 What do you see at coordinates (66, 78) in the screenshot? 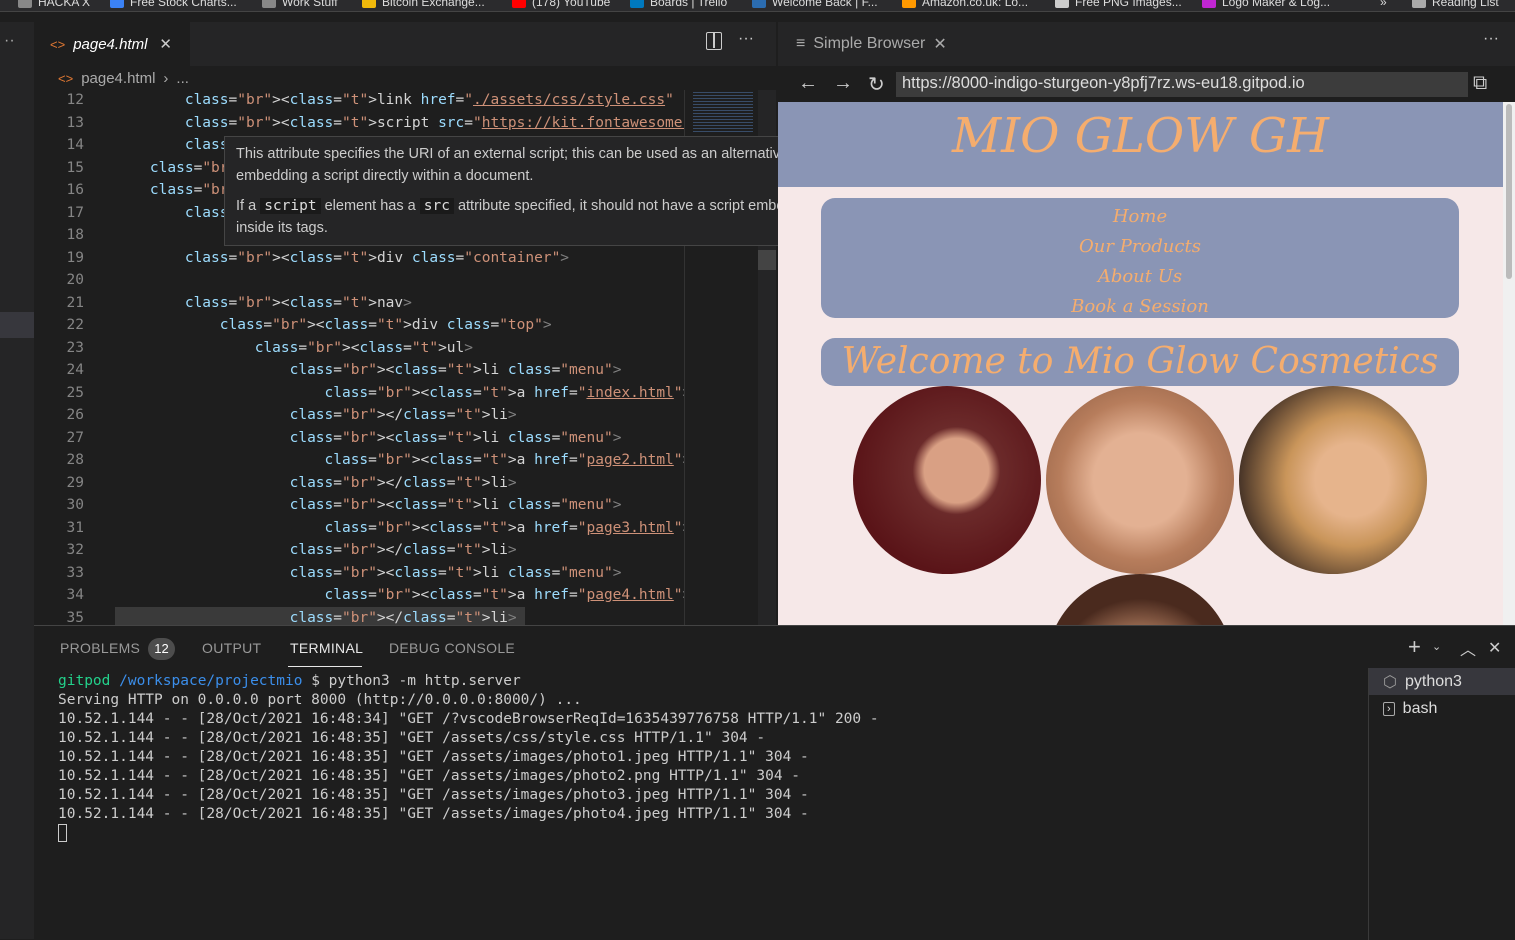
I see `html-file-icon: <>` at bounding box center [66, 78].